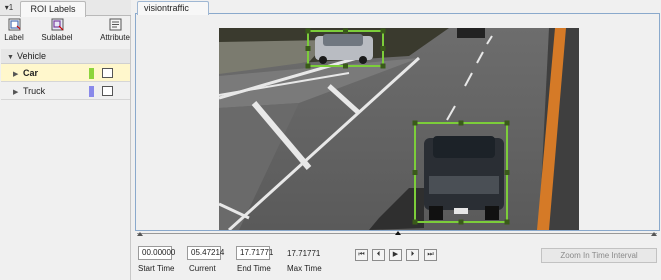 Image resolution: width=661 pixels, height=280 pixels. I want to click on zoom-in-time-interval-button: Zoom In Time Interval, so click(599, 255).